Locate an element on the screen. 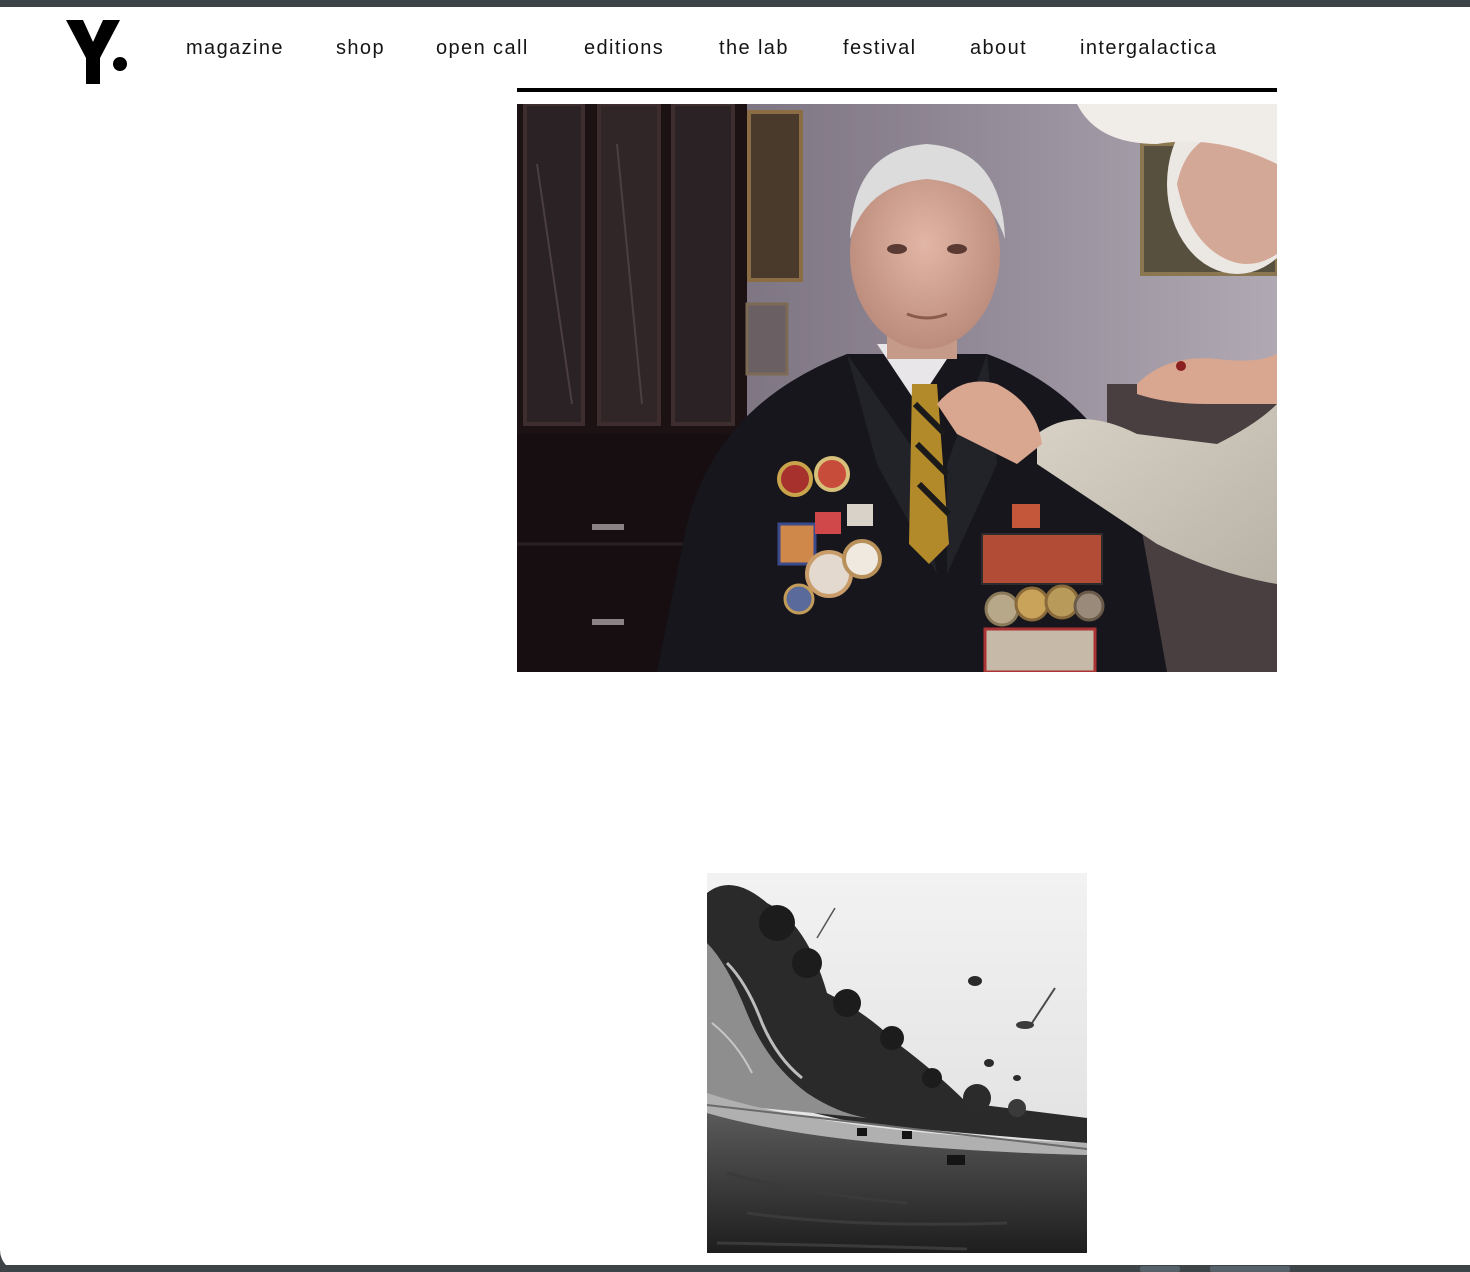  nav-intergalactica: intergalactica is located at coordinates (1148, 48).